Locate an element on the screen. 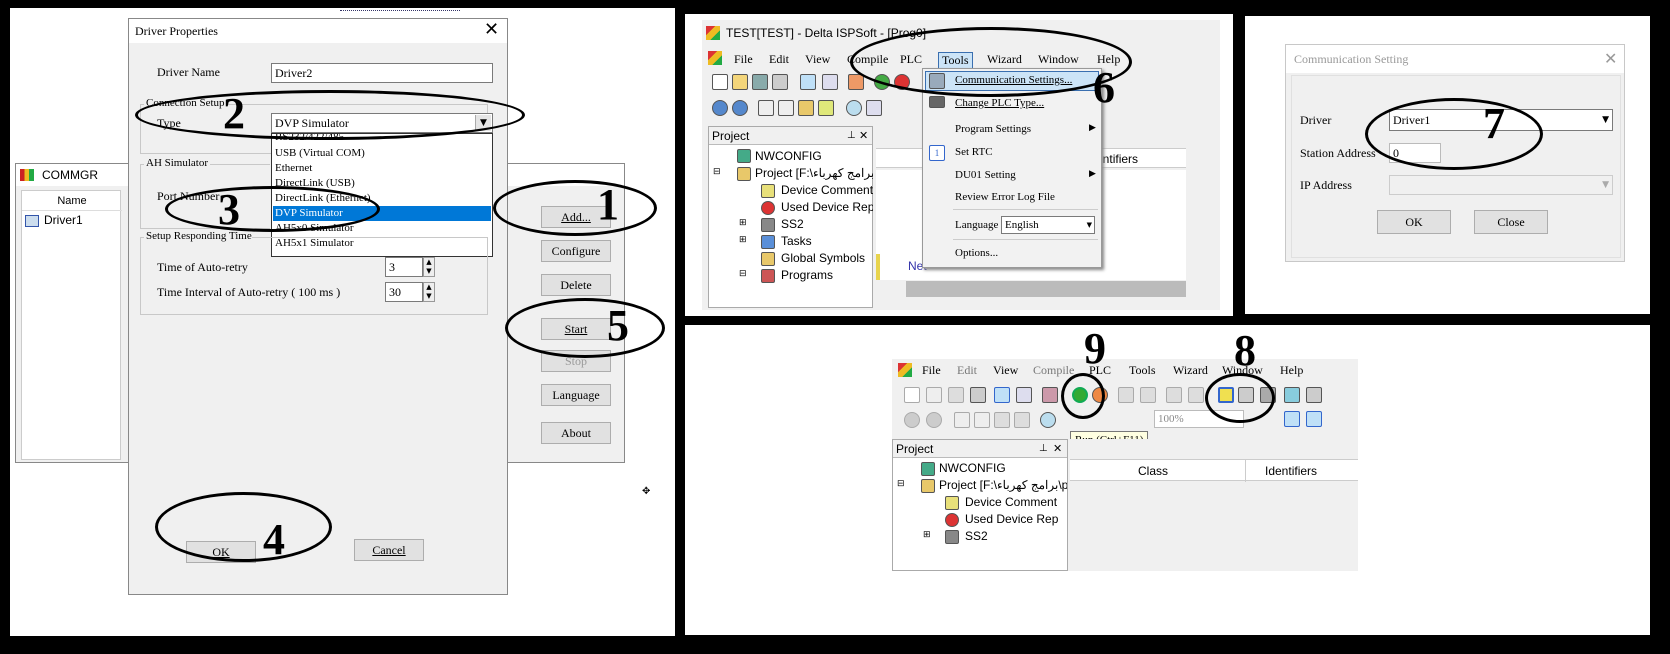 The width and height of the screenshot is (1670, 654). driver-name-field: Driver2 is located at coordinates (382, 73).